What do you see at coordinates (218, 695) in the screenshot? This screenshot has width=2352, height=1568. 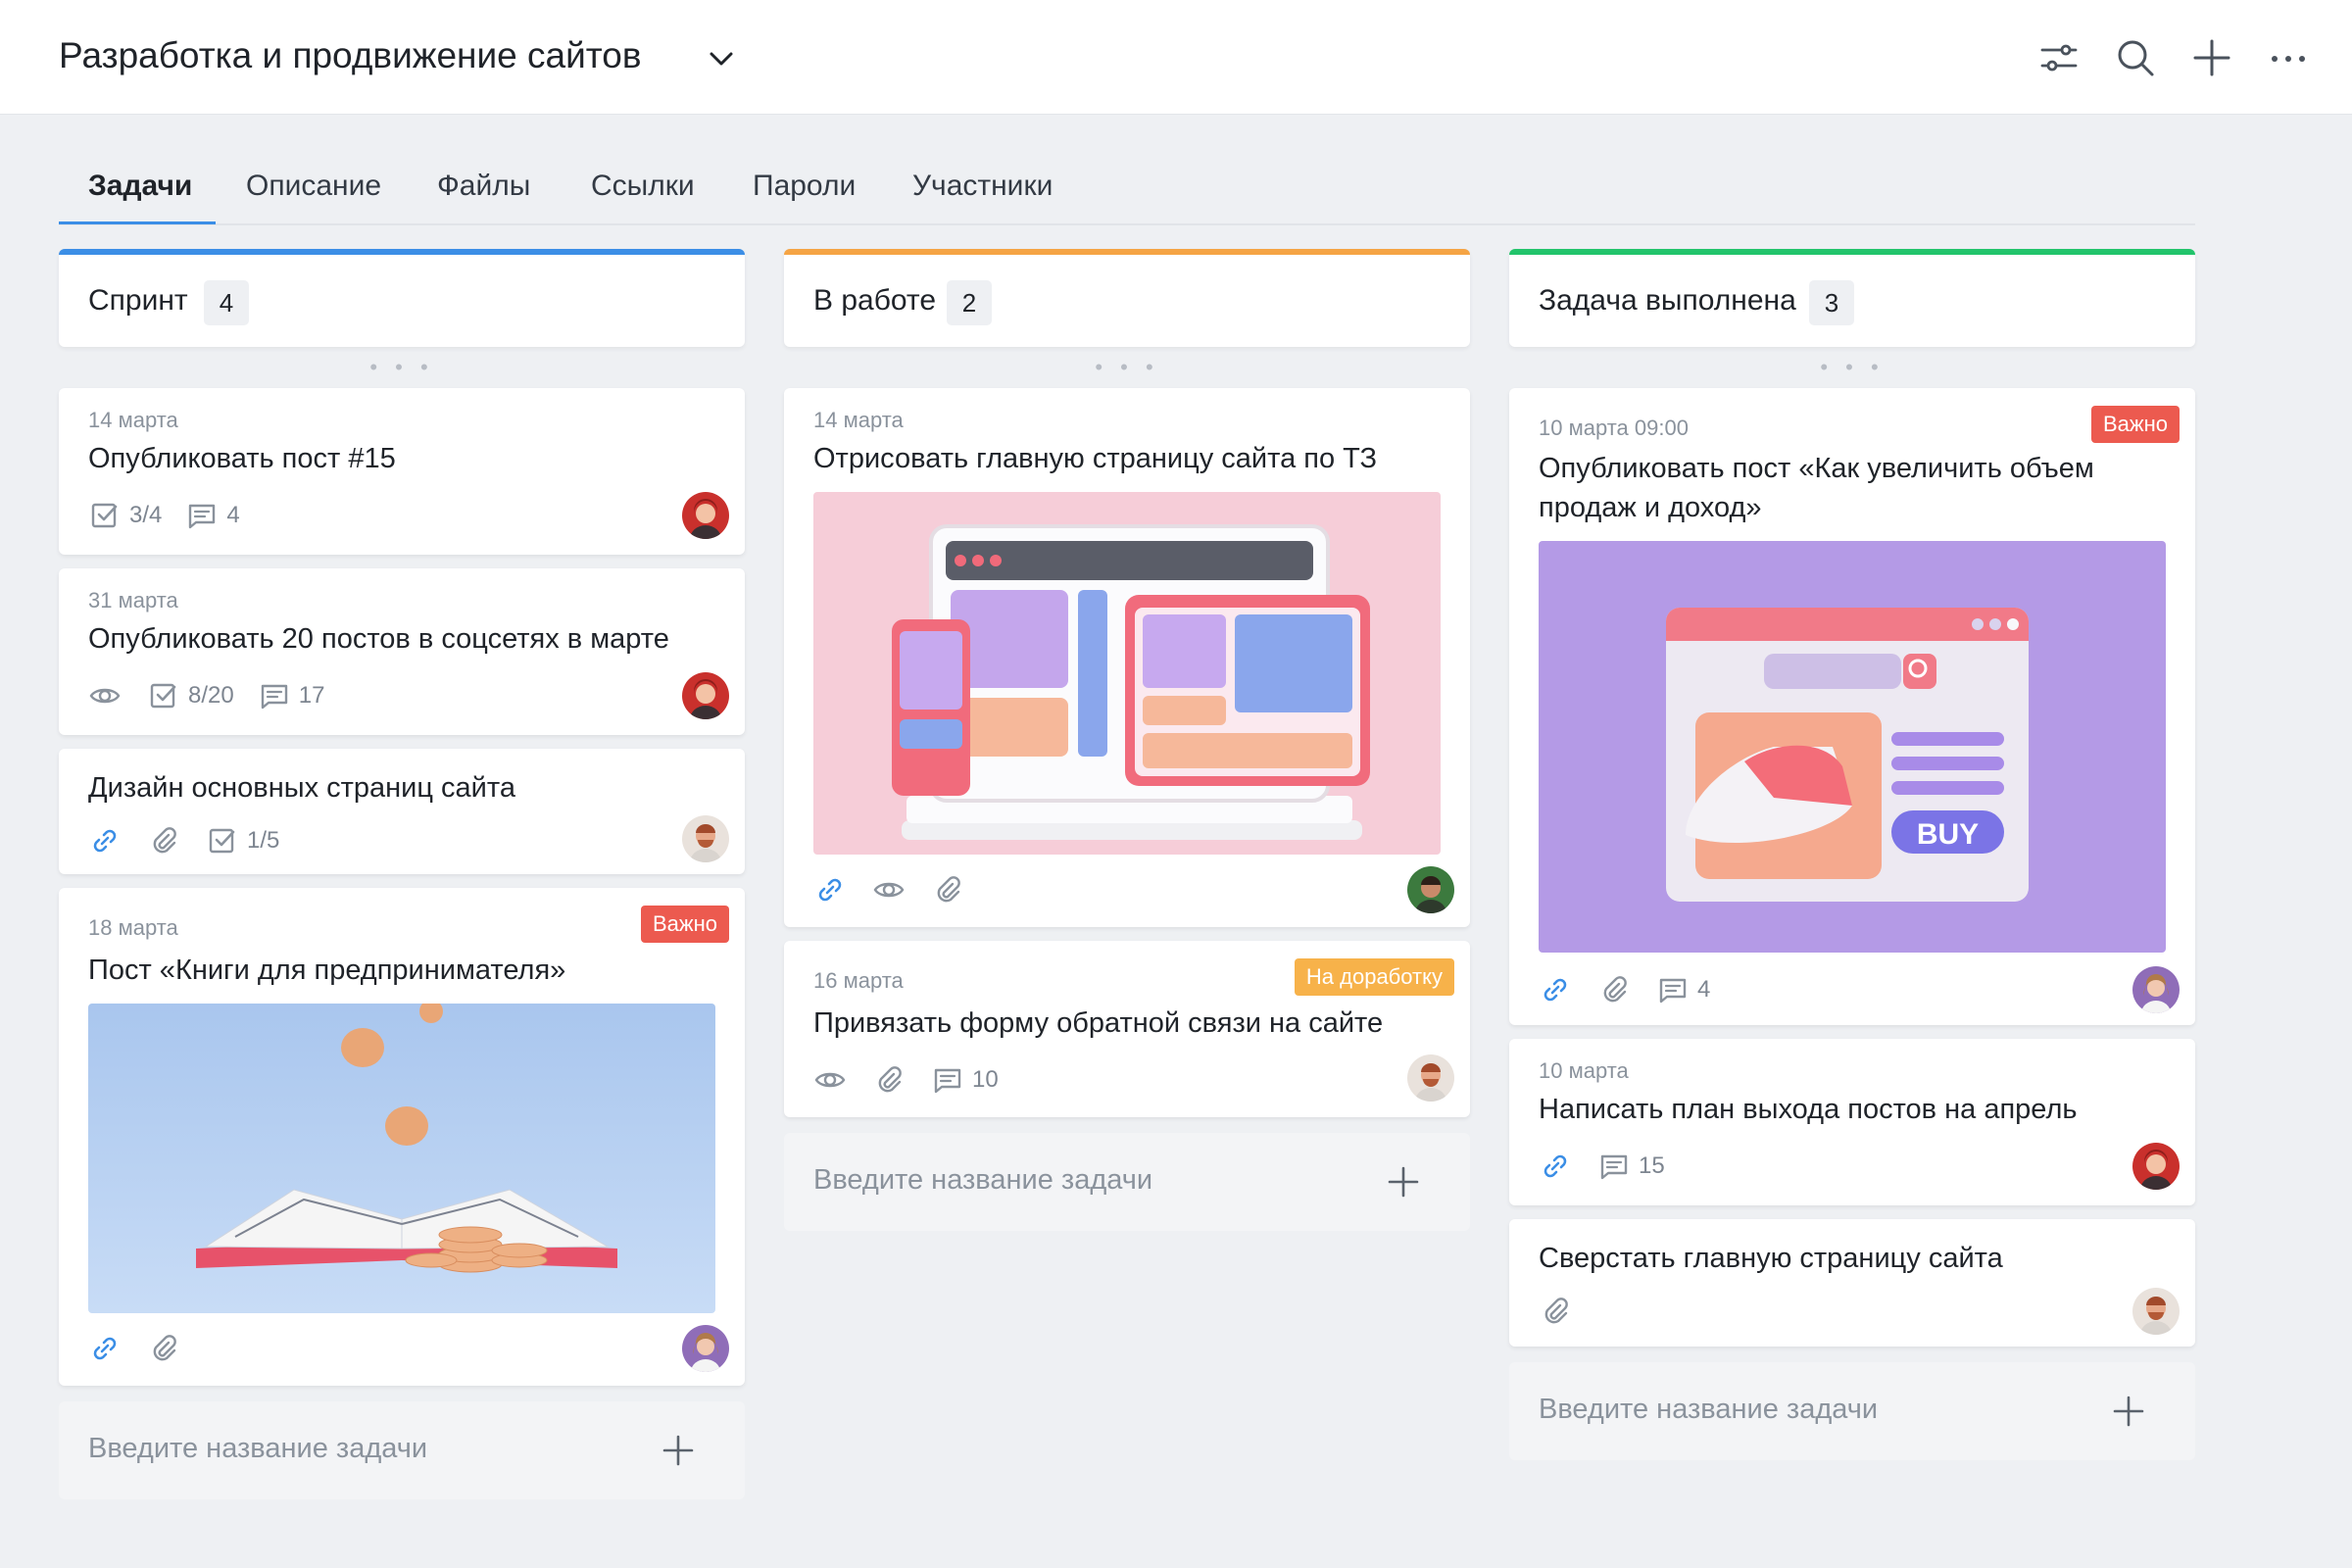 I see `task-meta: 8/20 17` at bounding box center [218, 695].